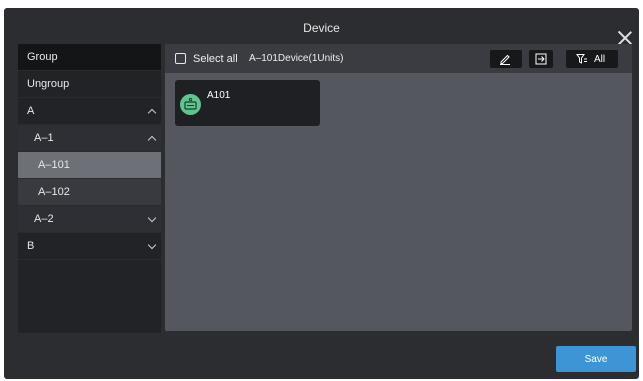 This screenshot has width=643, height=381. What do you see at coordinates (44, 138) in the screenshot?
I see `sidebar-item-label: A–1` at bounding box center [44, 138].